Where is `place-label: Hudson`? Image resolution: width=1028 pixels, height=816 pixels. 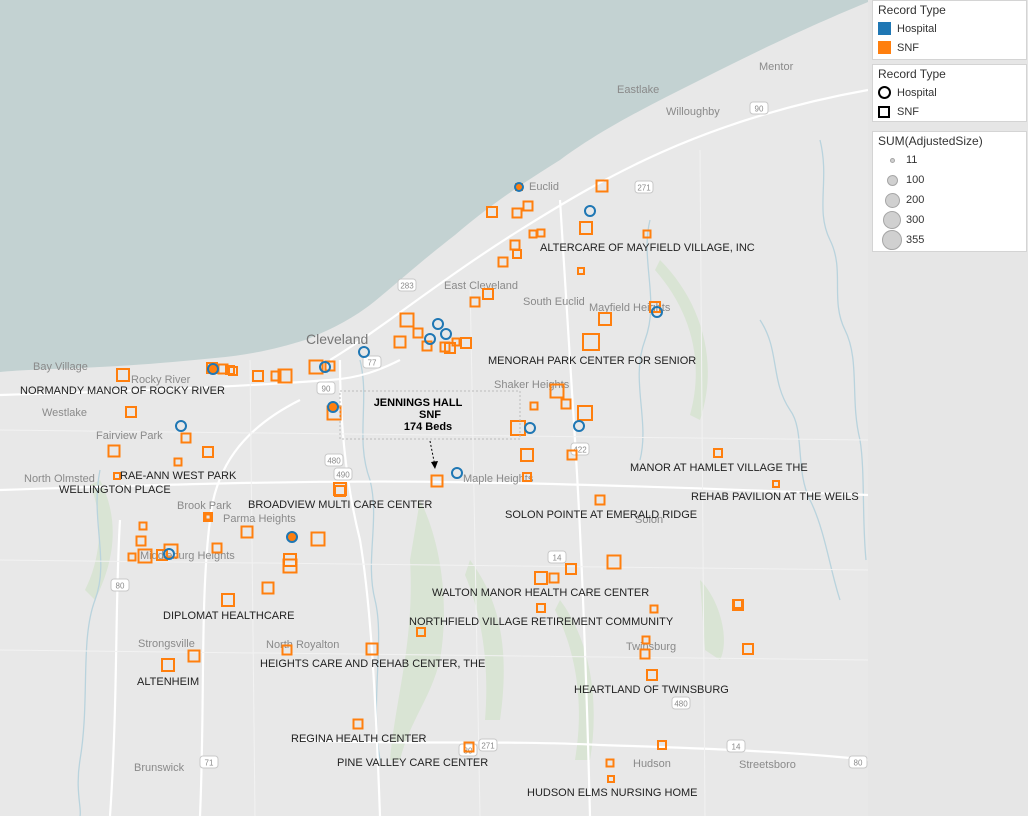 place-label: Hudson is located at coordinates (652, 764).